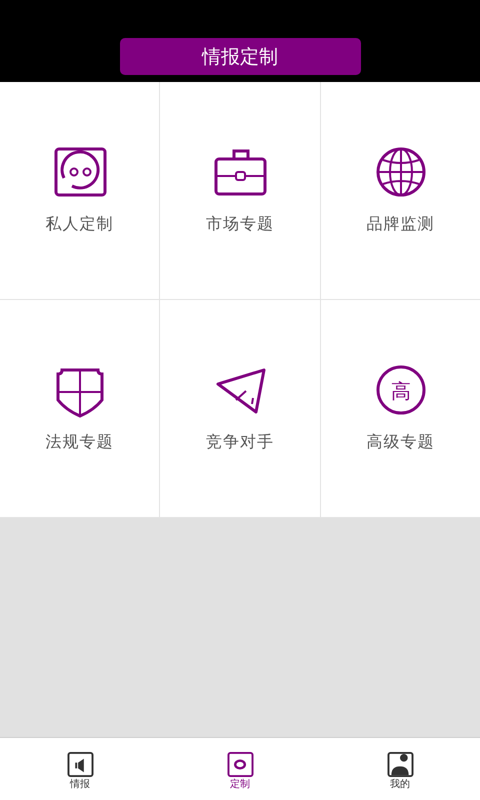 The image size is (480, 800). What do you see at coordinates (240, 764) in the screenshot?
I see `ring-icon` at bounding box center [240, 764].